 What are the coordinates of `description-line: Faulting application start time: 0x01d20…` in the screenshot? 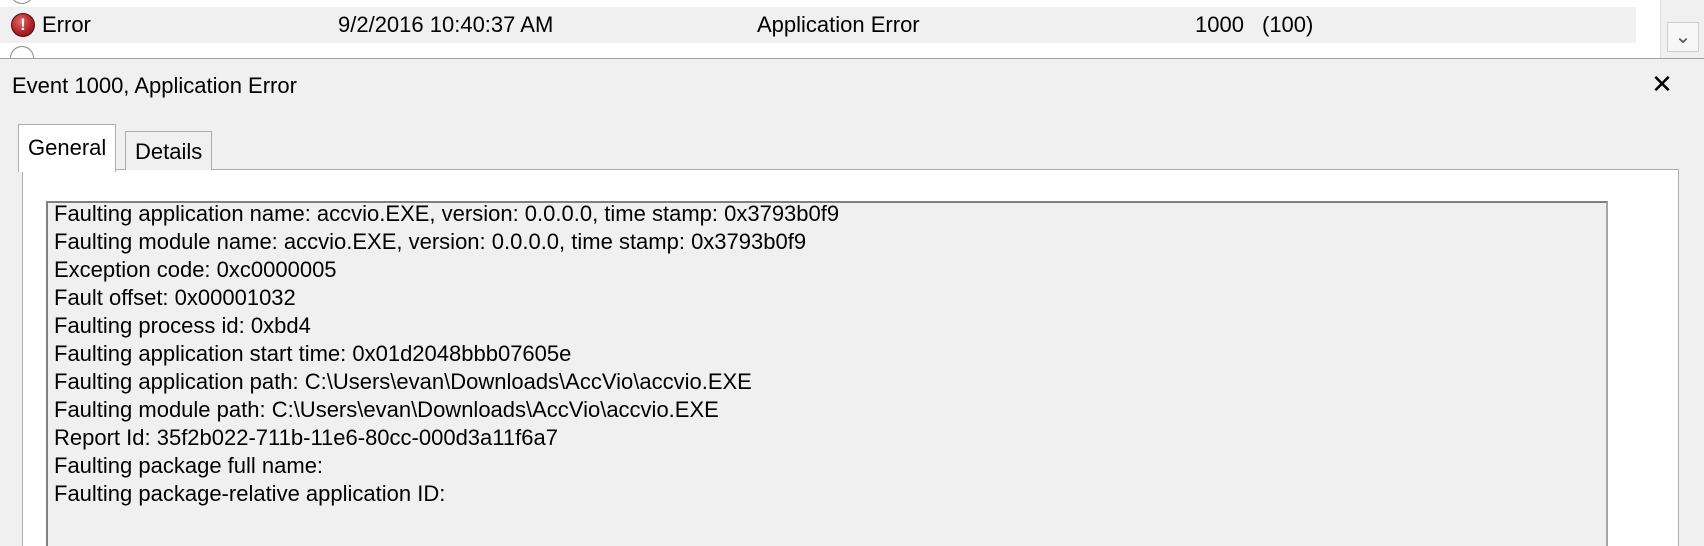 It's located at (313, 353).